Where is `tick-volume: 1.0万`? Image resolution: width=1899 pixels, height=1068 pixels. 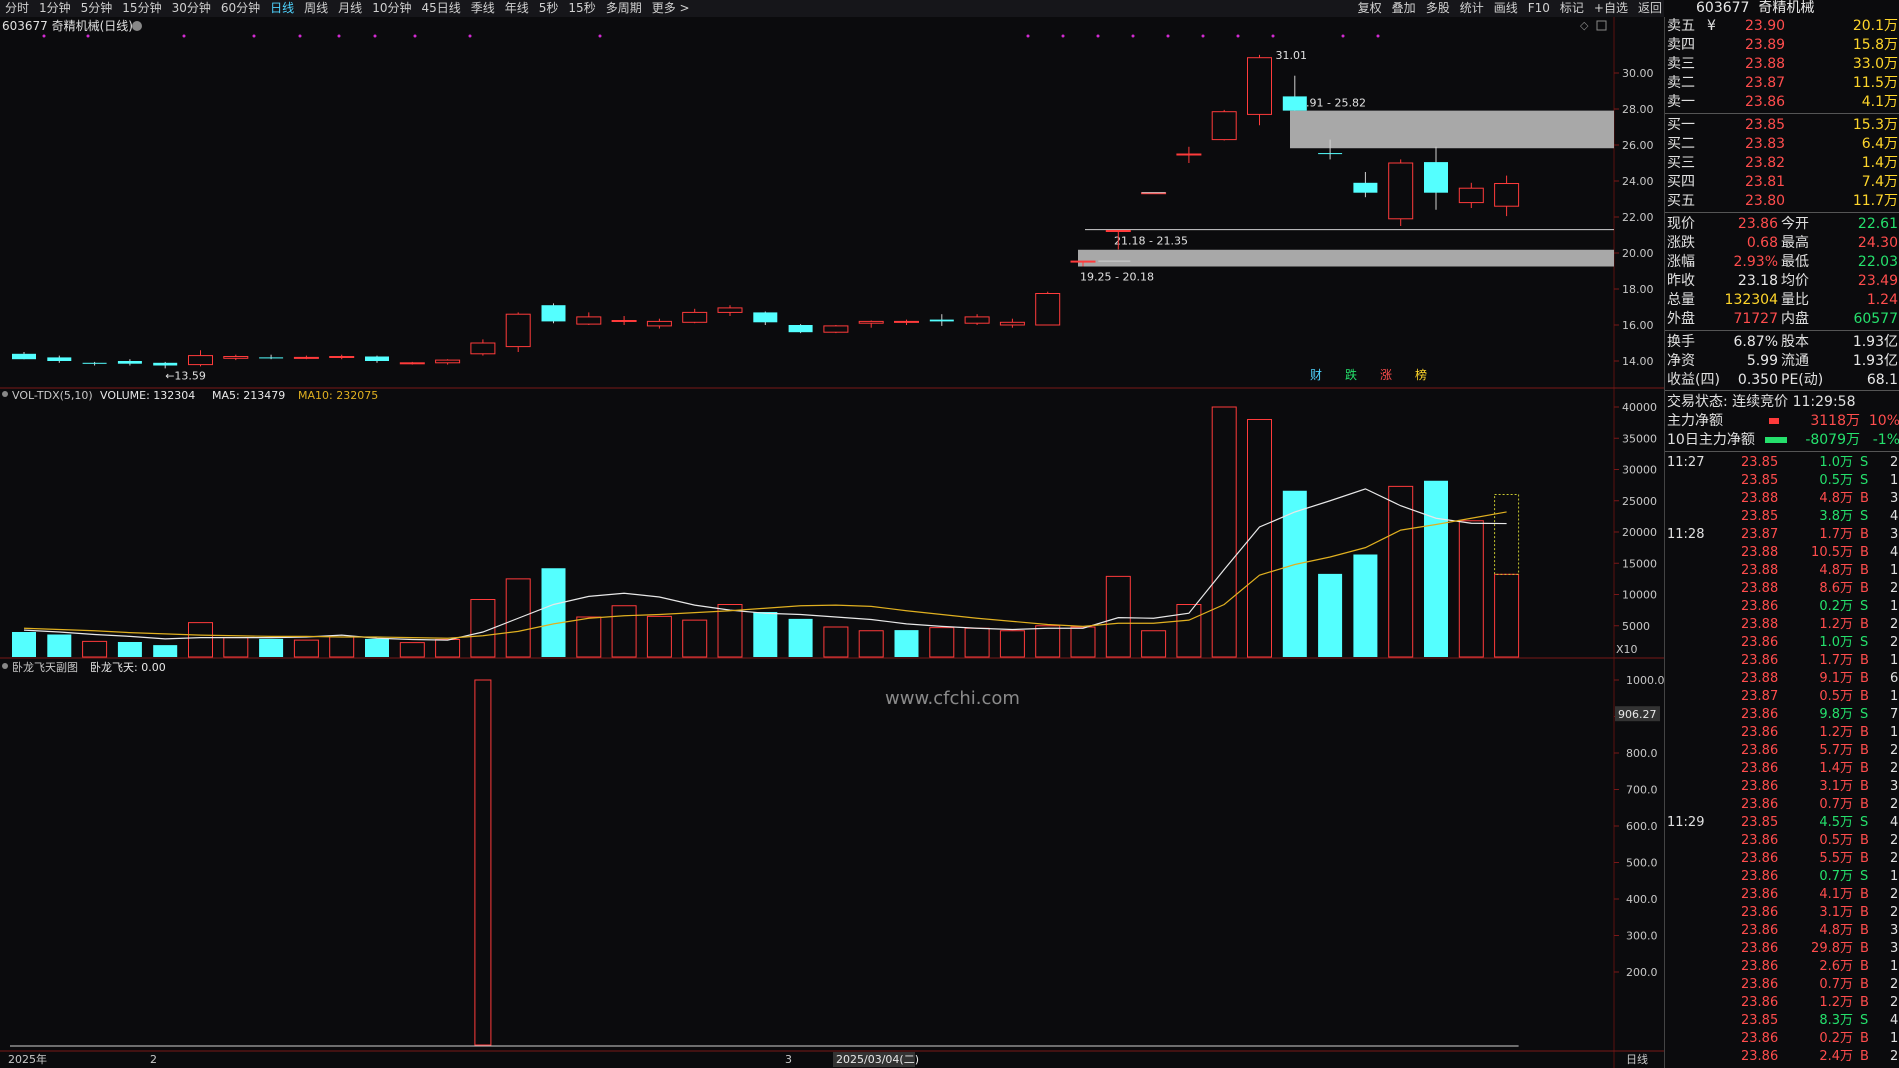 tick-volume: 1.0万 is located at coordinates (1836, 642).